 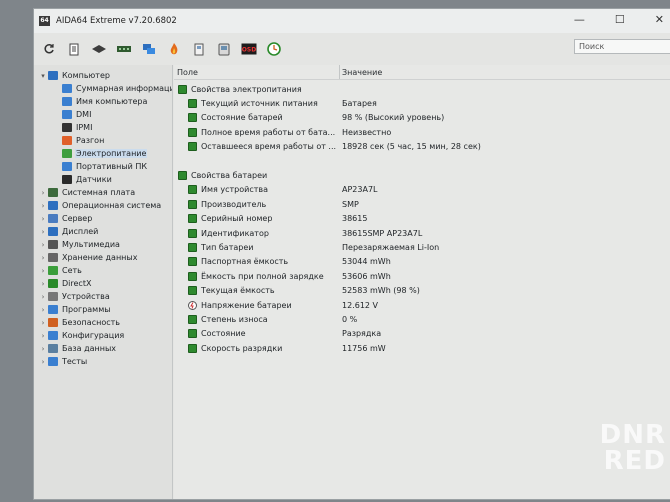 What do you see at coordinates (72, 127) in the screenshot?
I see `tree-item: IPMI` at bounding box center [72, 127].